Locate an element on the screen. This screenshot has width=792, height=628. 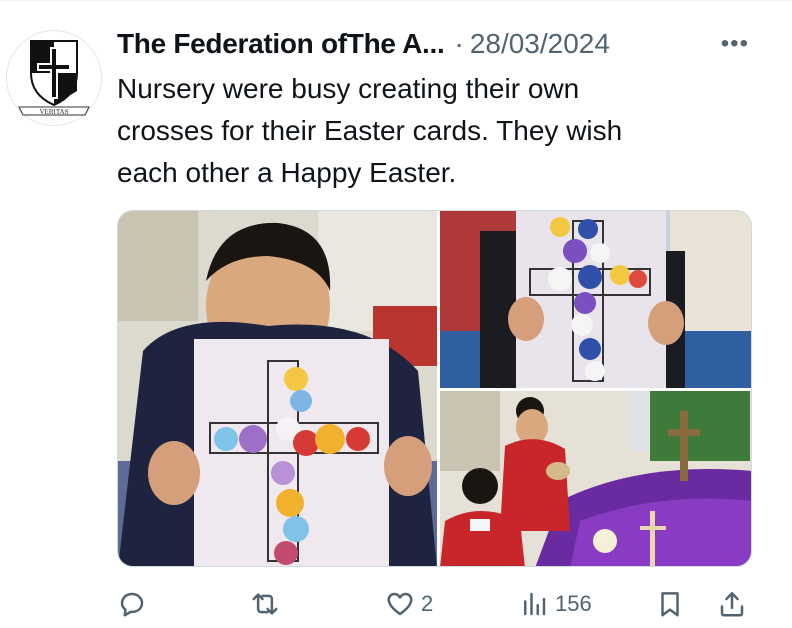
school-crest-icon: VERITAS is located at coordinates (54, 78).